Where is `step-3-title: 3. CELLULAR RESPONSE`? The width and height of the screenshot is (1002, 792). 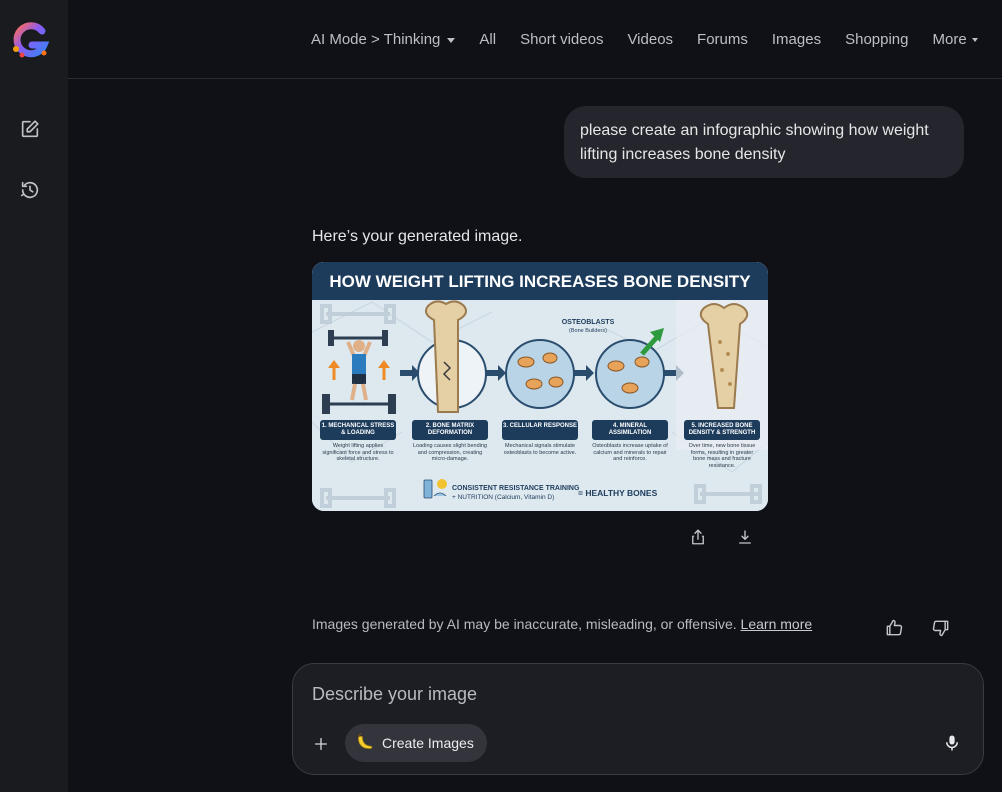 step-3-title: 3. CELLULAR RESPONSE is located at coordinates (539, 426).